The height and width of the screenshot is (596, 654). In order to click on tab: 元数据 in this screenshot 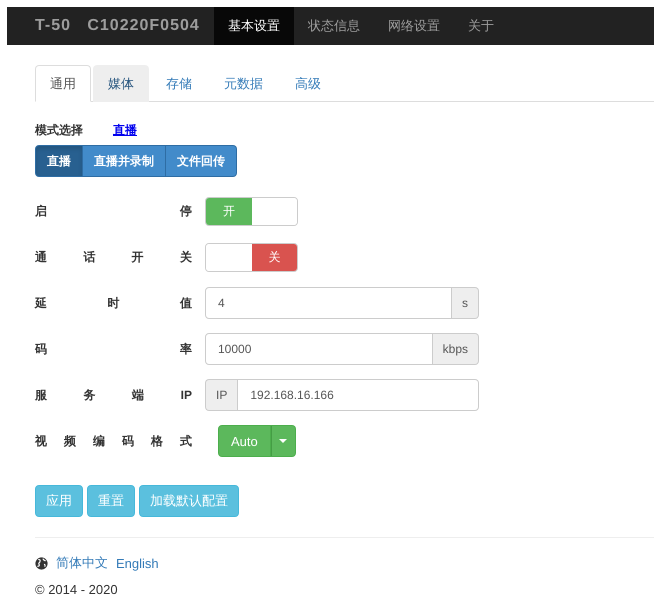, I will do `click(243, 83)`.